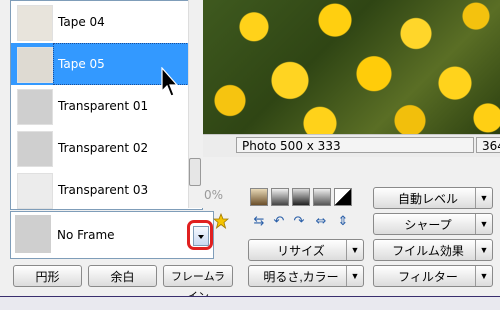 The image size is (500, 310). I want to click on stretch-icon: ⇆, so click(259, 222).